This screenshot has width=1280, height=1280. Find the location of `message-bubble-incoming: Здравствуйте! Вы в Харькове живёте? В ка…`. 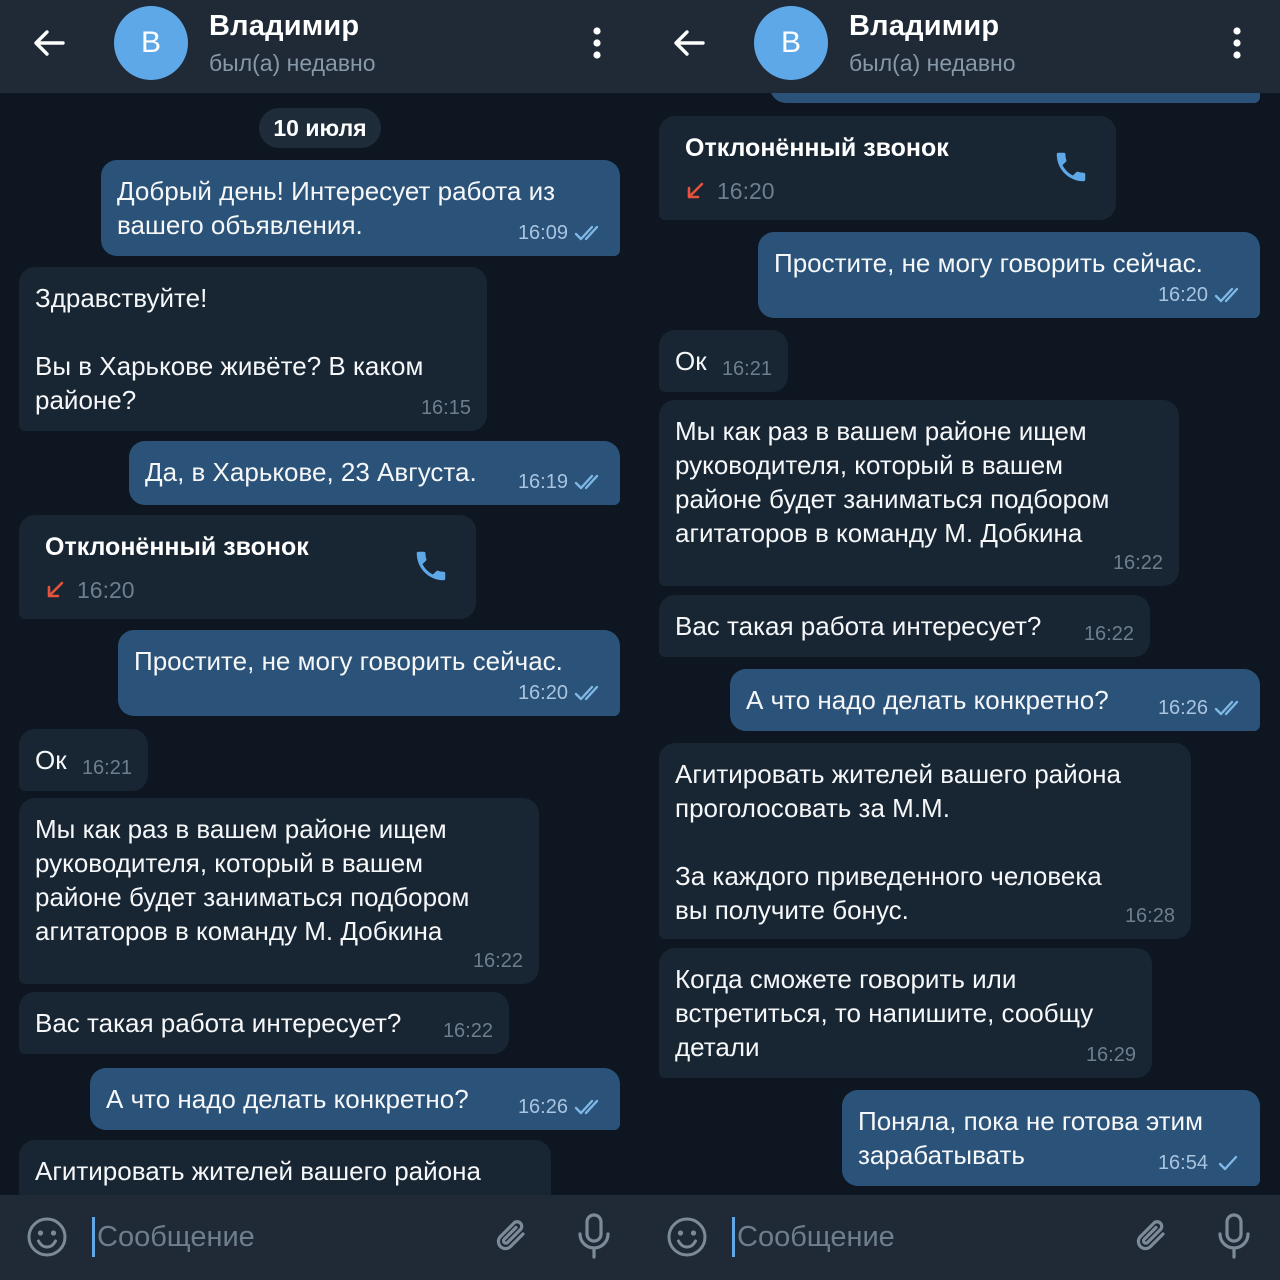

message-bubble-incoming: Здравствуйте! Вы в Харькове живёте? В ка… is located at coordinates (253, 349).